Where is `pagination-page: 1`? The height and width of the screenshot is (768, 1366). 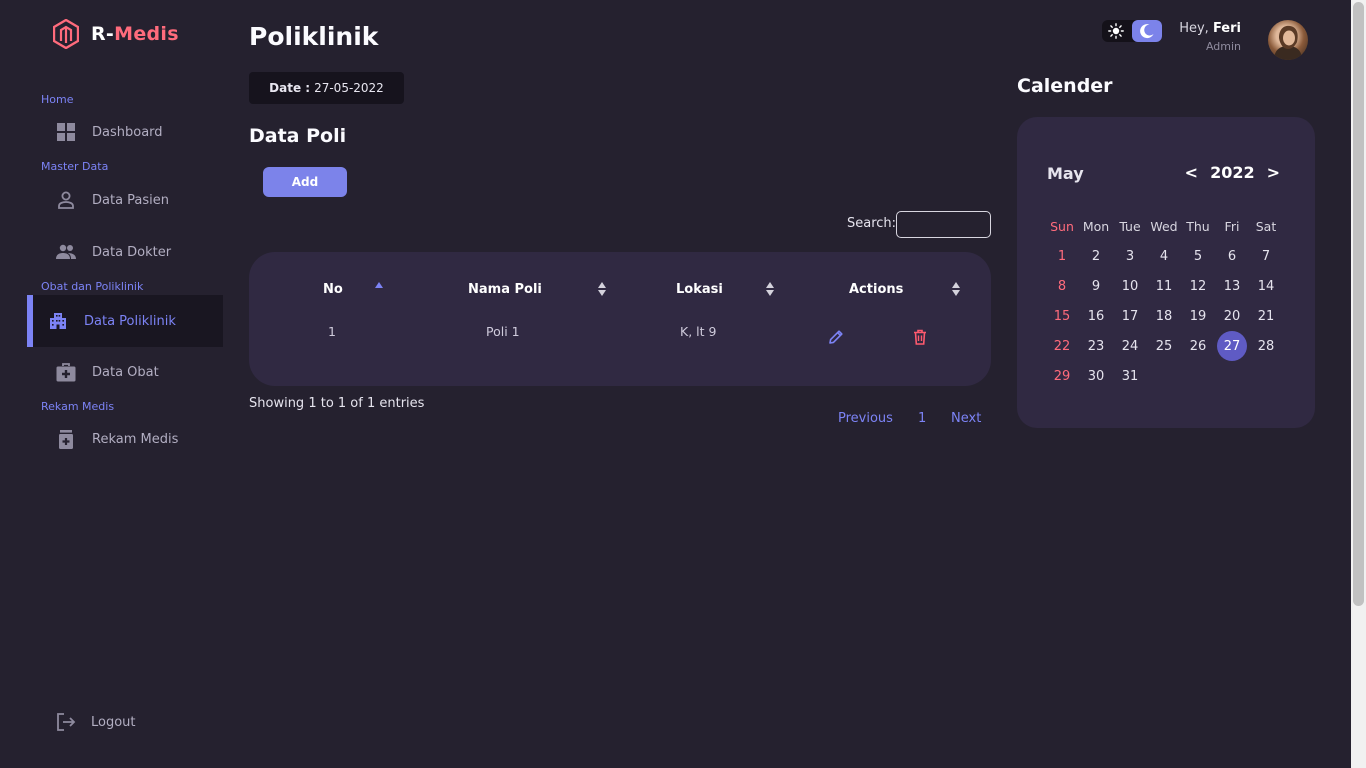 pagination-page: 1 is located at coordinates (922, 418).